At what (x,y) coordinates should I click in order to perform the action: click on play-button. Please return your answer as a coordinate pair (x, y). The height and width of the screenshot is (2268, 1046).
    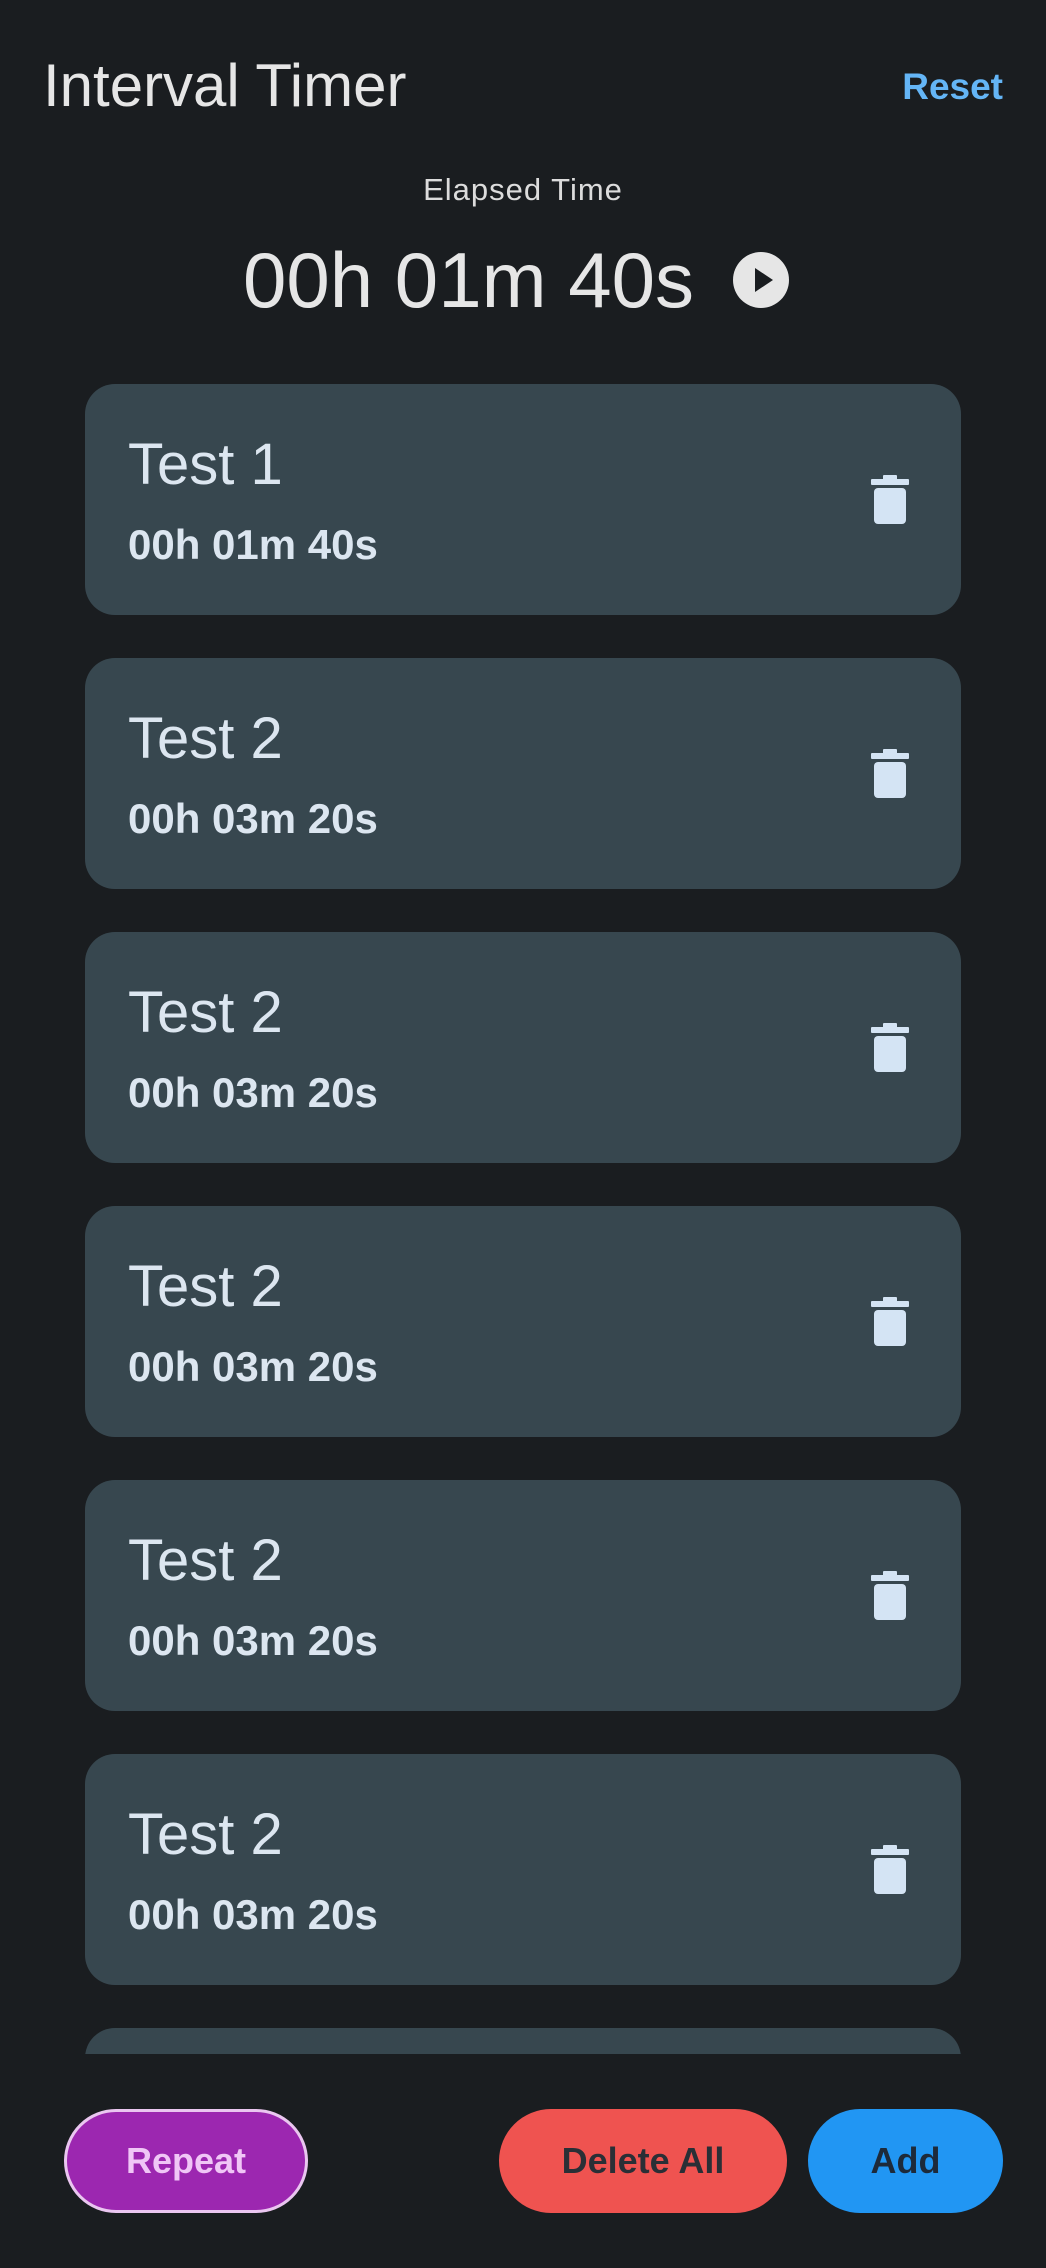
    Looking at the image, I should click on (761, 280).